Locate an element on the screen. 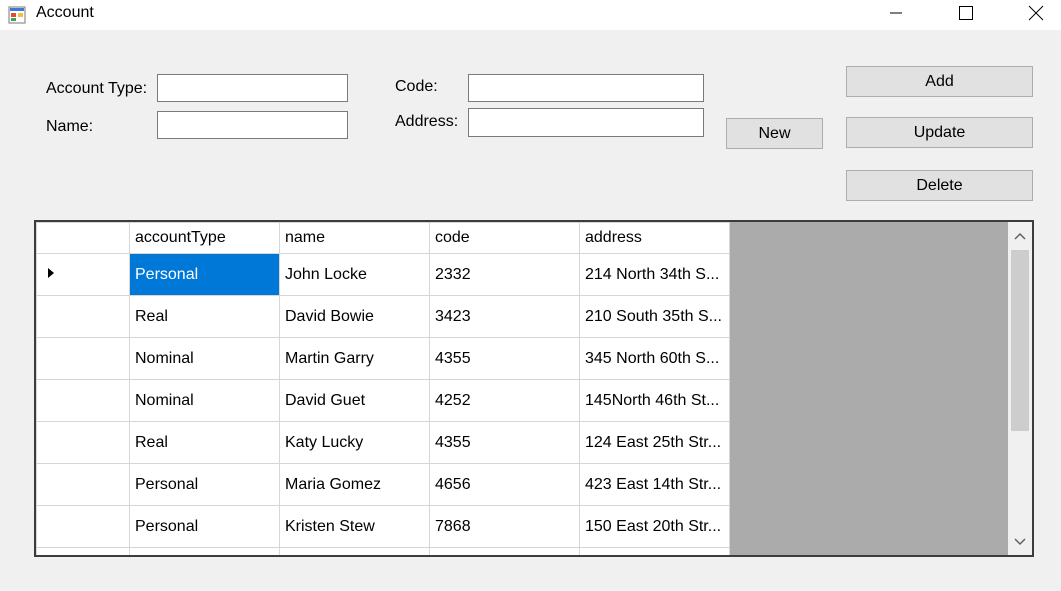 The image size is (1061, 591). app-icon is located at coordinates (17, 15).